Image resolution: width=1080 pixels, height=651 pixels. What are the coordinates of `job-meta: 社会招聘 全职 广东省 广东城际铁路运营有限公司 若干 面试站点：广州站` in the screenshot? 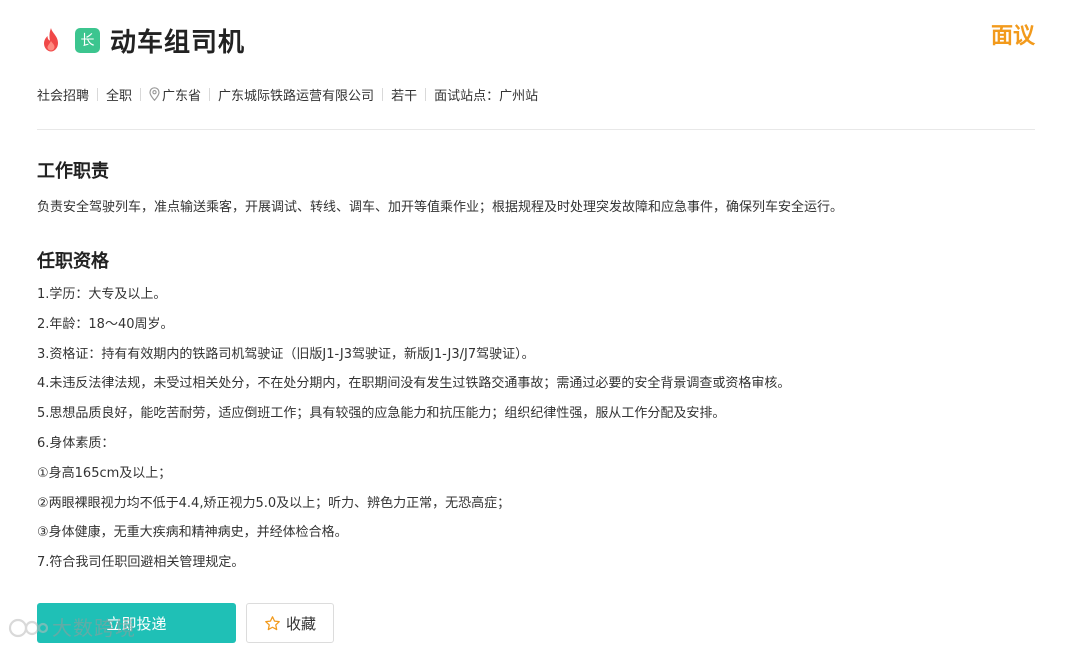 It's located at (287, 94).